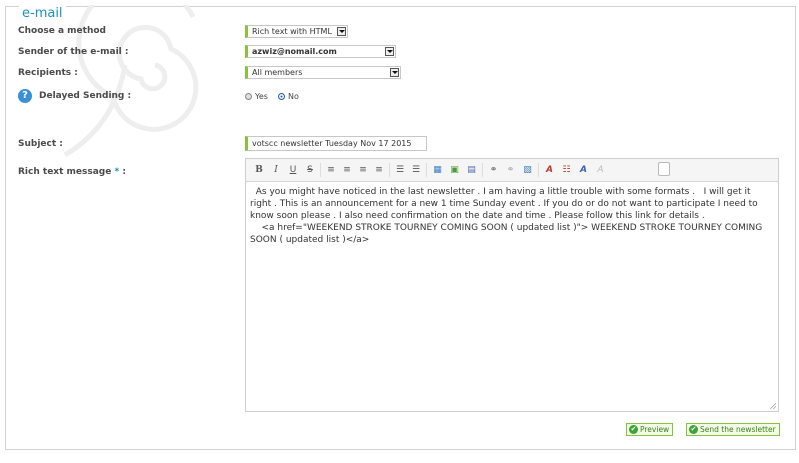 Image resolution: width=799 pixels, height=463 pixels. Describe the element at coordinates (25, 96) in the screenshot. I see `help-icon: ?` at that location.